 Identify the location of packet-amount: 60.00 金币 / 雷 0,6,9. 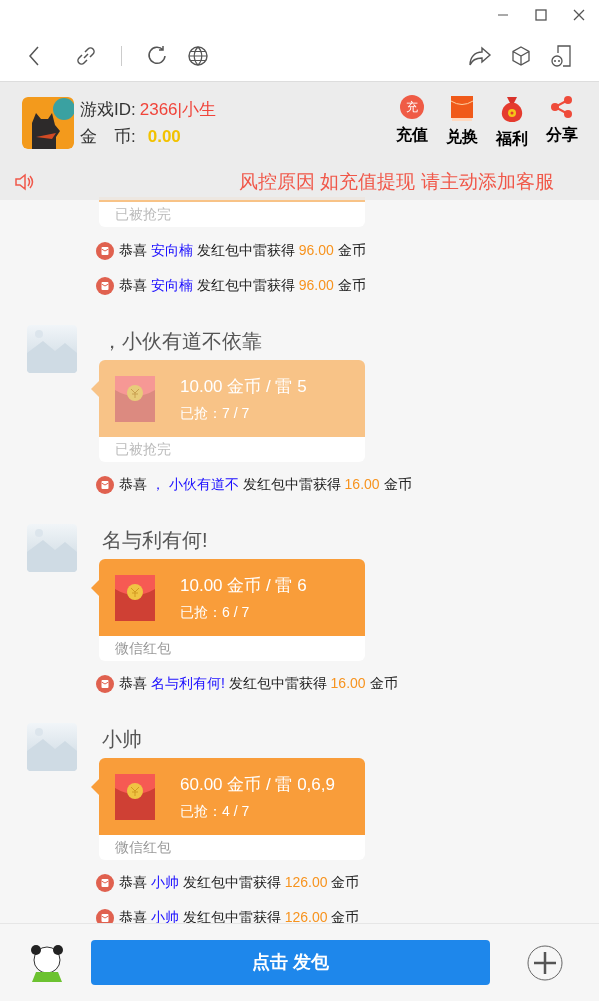
(257, 785).